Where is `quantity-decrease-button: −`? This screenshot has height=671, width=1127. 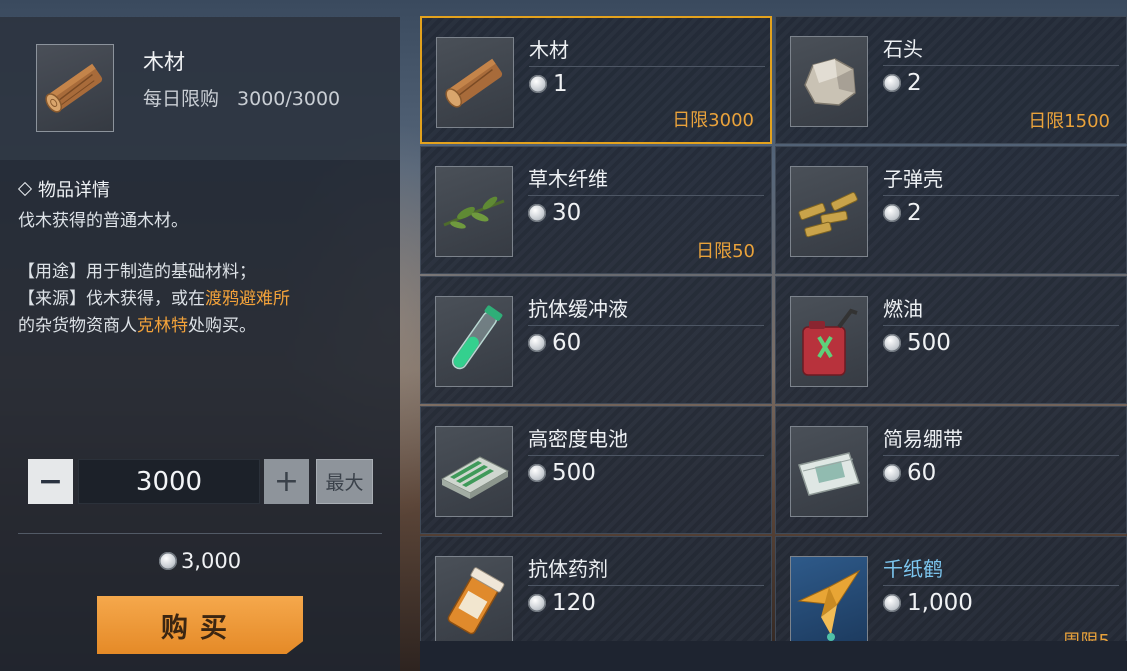
quantity-decrease-button: − is located at coordinates (50, 481).